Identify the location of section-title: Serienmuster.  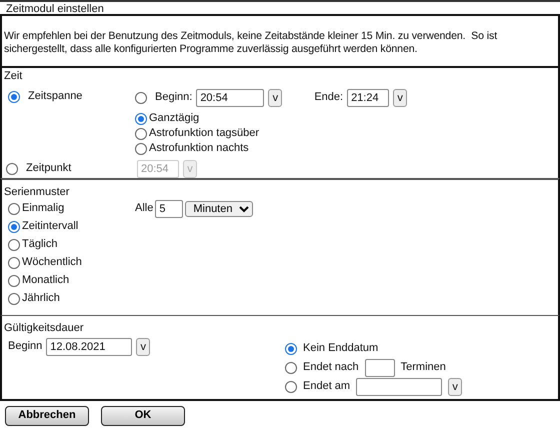
(37, 193).